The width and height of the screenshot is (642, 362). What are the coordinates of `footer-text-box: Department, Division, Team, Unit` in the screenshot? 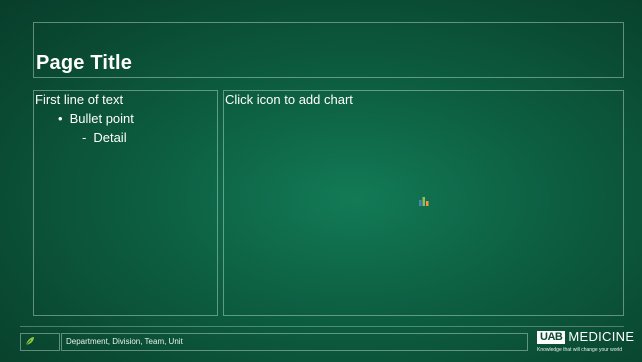 It's located at (294, 342).